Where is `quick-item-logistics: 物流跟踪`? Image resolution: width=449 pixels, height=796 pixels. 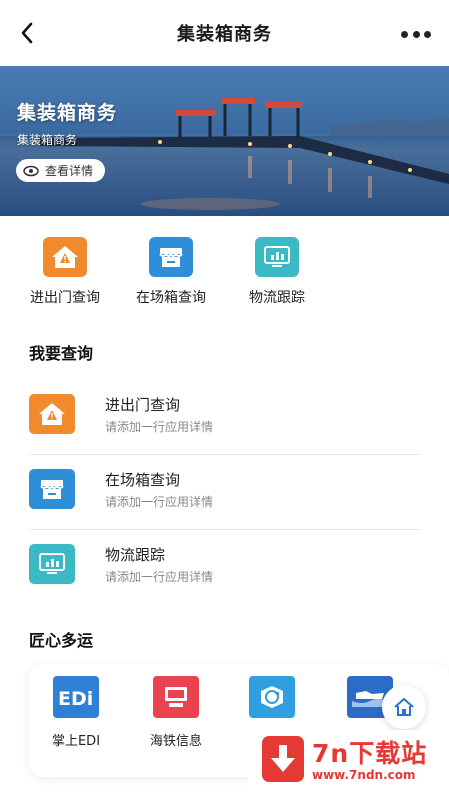
quick-item-logistics: 物流跟踪 is located at coordinates (277, 272).